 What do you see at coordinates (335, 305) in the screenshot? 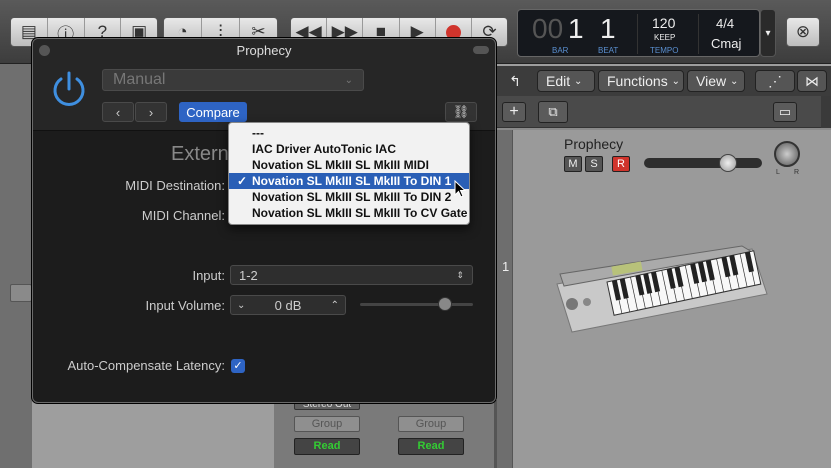
I see `chevron-up-icon: ⌃` at bounding box center [335, 305].